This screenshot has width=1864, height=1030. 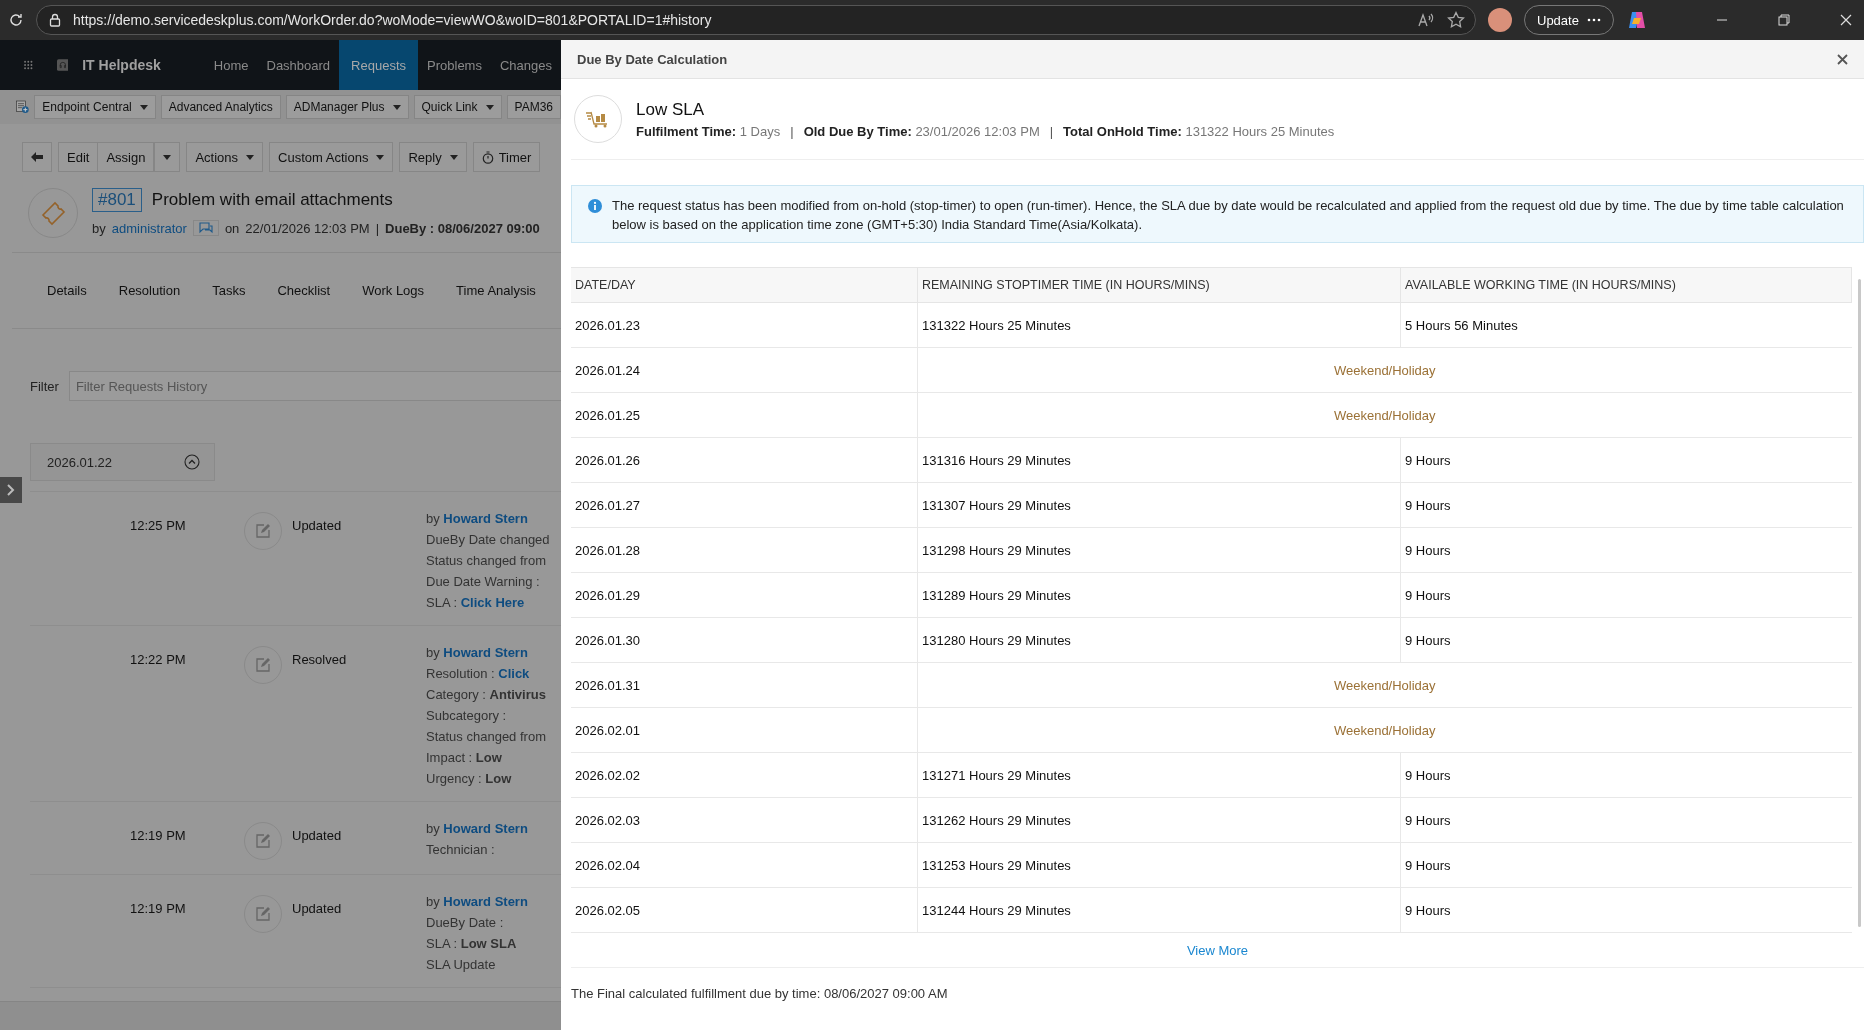 I want to click on reload-icon, so click(x=16, y=20).